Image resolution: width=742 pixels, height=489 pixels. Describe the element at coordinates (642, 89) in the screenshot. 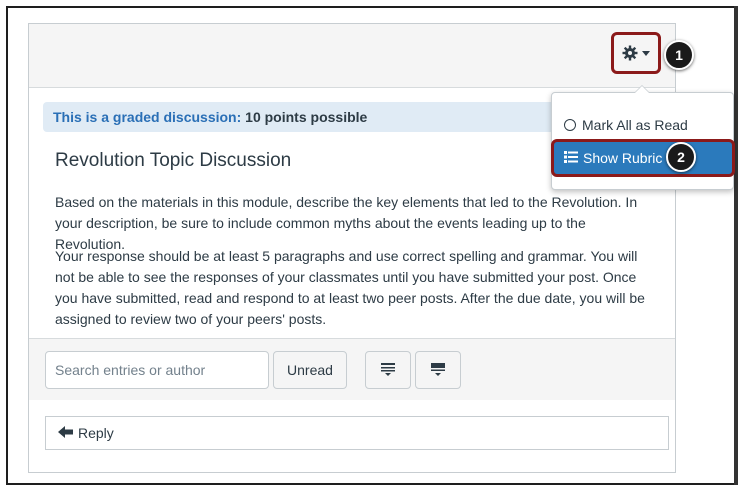

I see `menu-pointer` at that location.